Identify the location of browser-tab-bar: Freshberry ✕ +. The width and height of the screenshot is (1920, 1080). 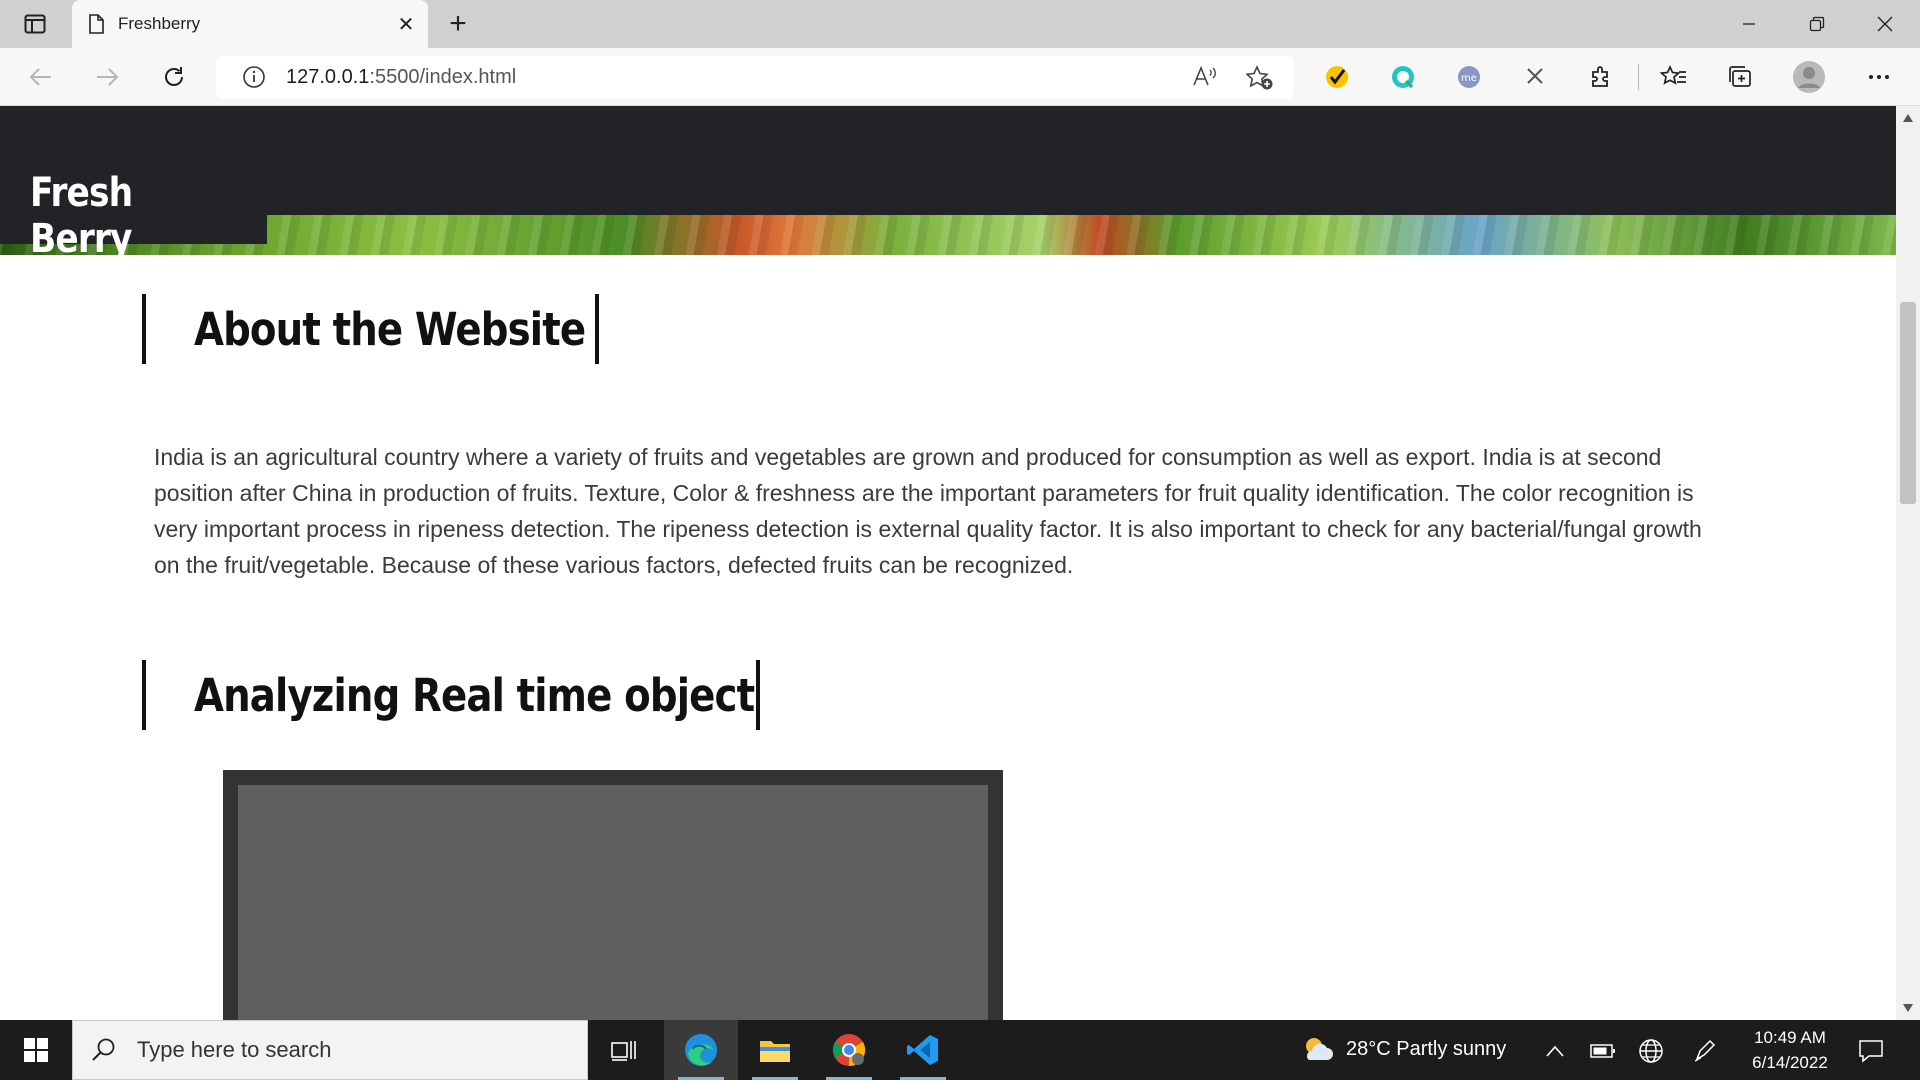
(960, 24).